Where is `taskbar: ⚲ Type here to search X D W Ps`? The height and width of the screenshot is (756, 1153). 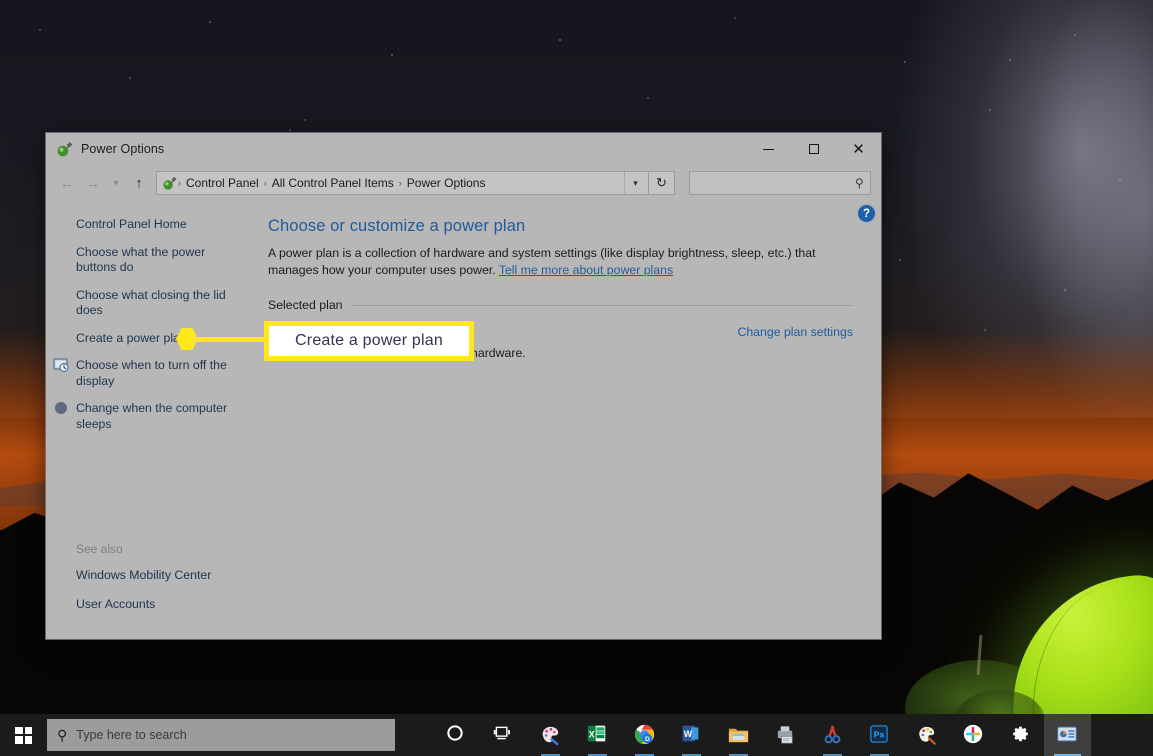 taskbar: ⚲ Type here to search X D W Ps is located at coordinates (576, 735).